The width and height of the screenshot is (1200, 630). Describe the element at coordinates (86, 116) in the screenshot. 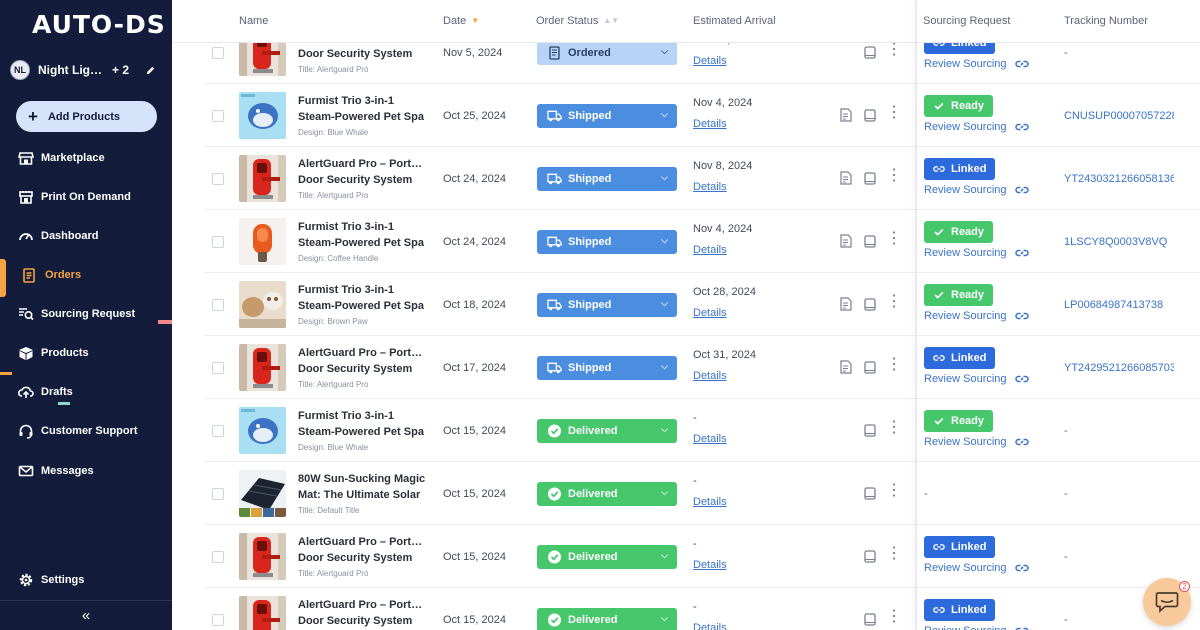

I see `add-products-button: + Add Products` at that location.